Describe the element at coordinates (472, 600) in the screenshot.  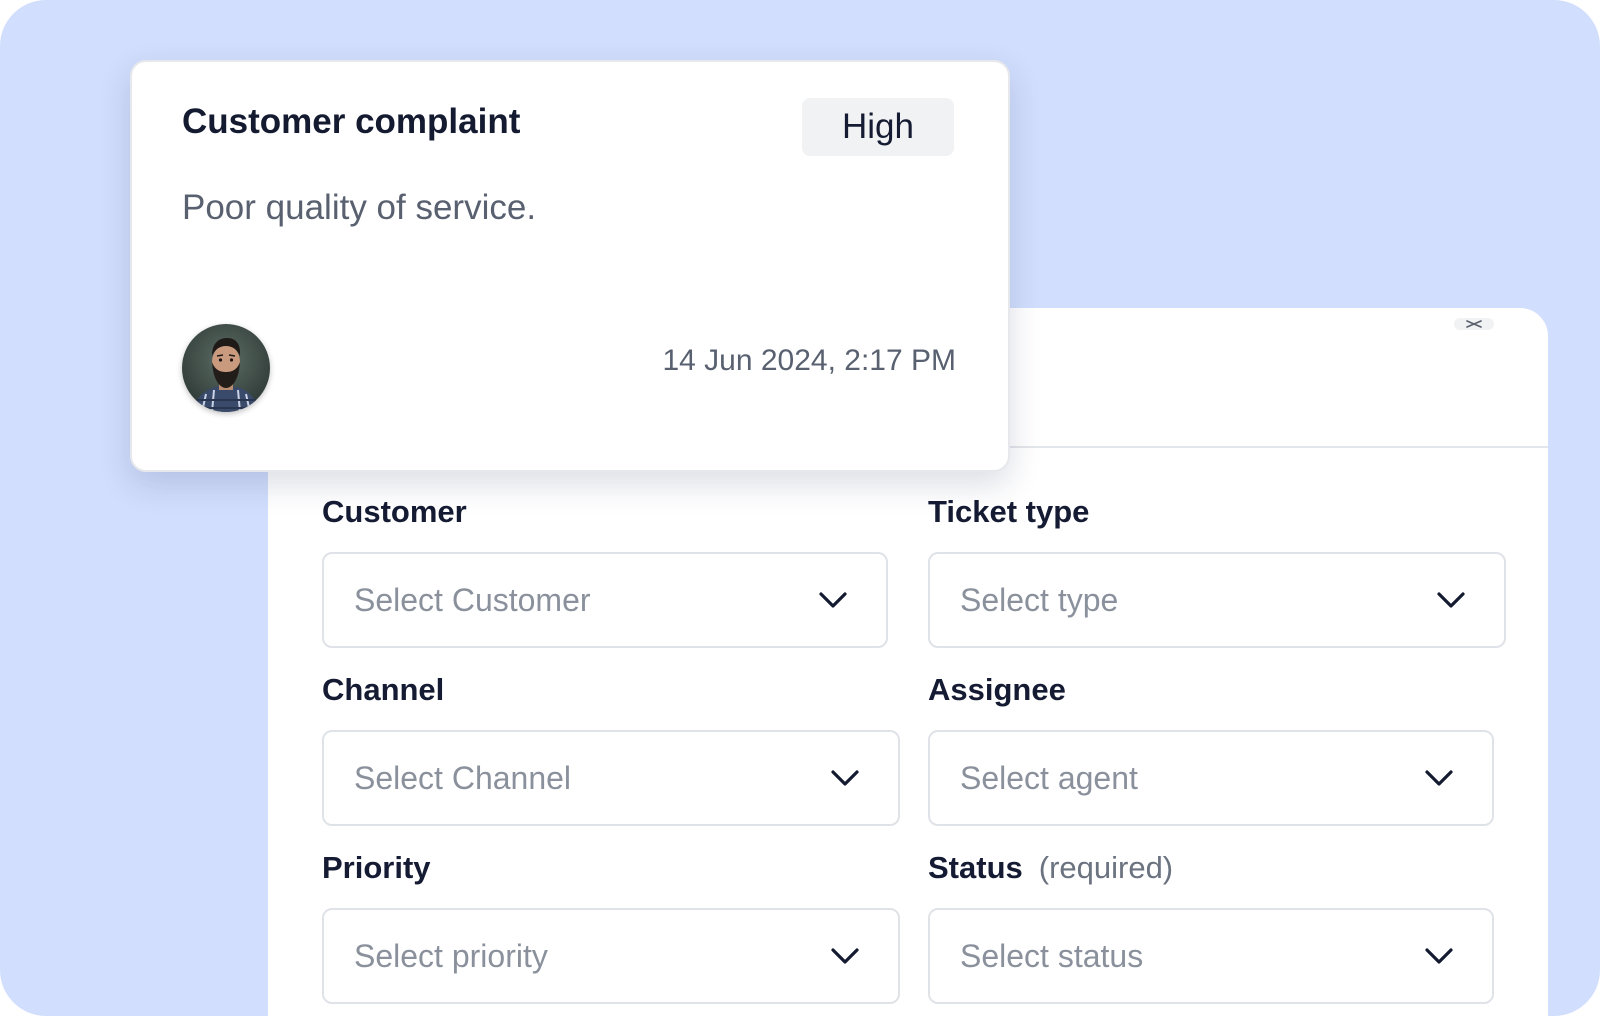
I see `customer-select-placeholder: Select Customer` at that location.